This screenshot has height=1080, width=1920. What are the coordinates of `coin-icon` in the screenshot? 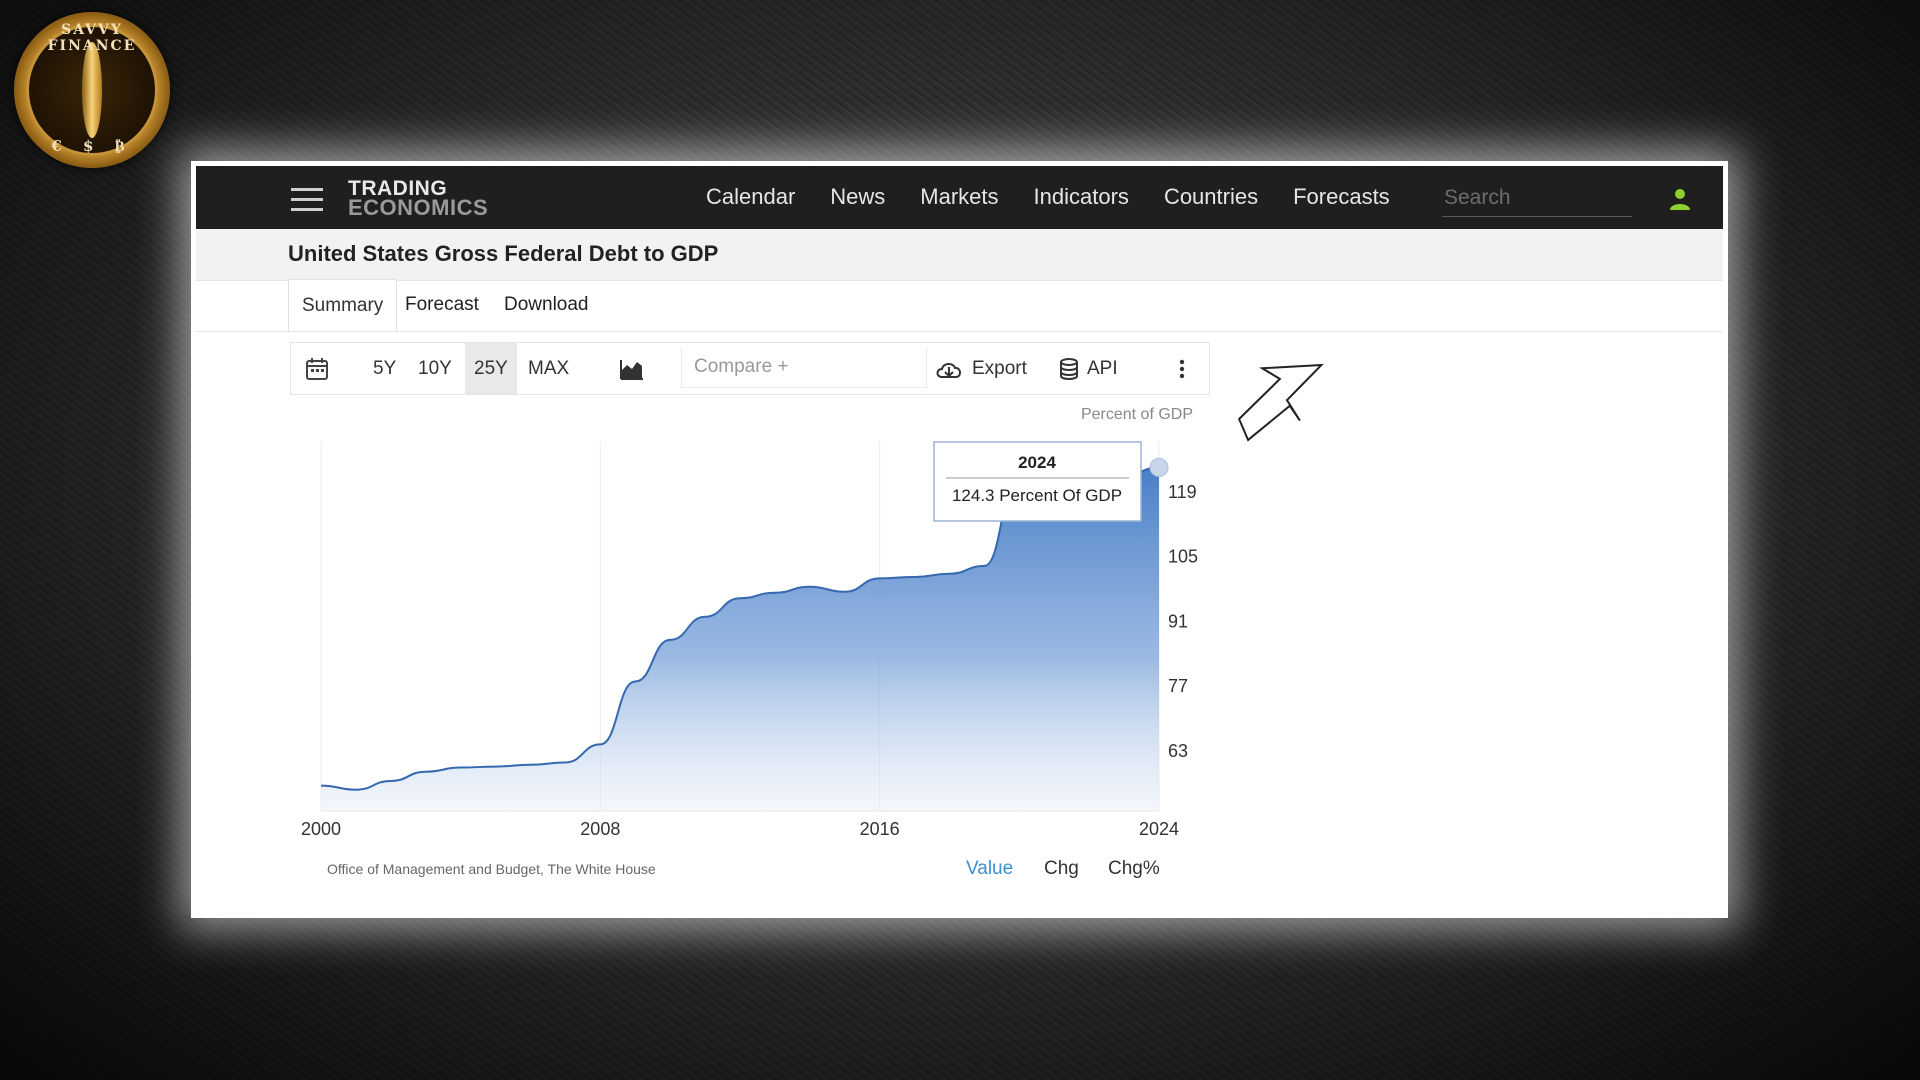 It's located at (92, 90).